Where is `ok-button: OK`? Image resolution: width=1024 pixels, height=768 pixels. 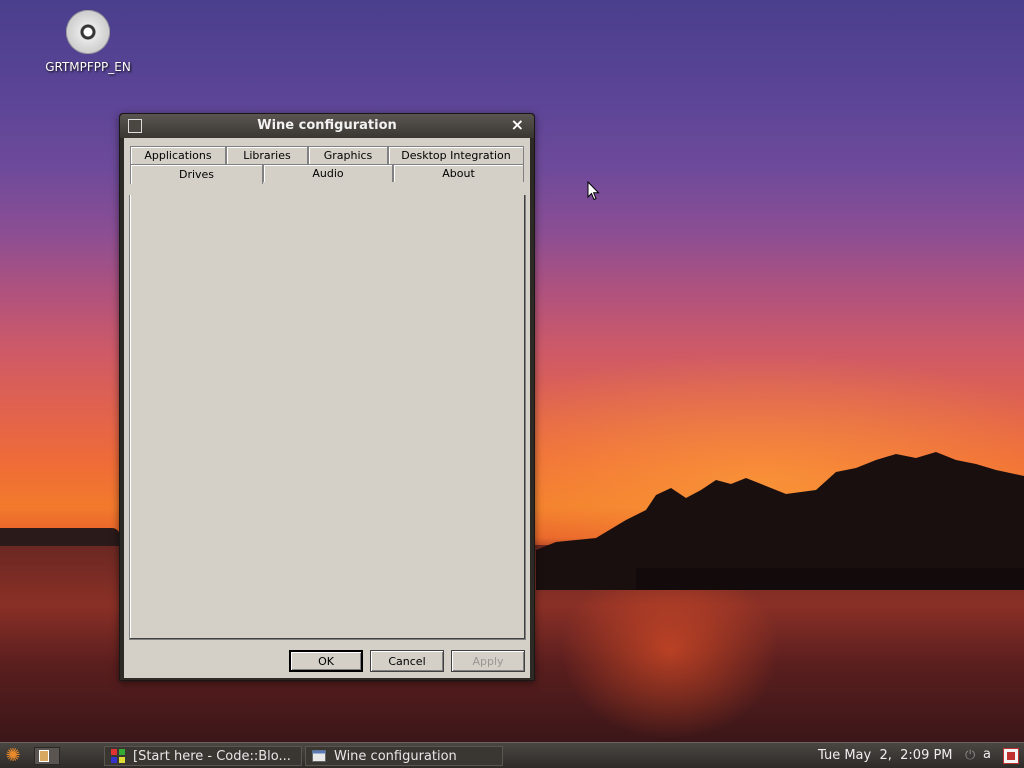 ok-button: OK is located at coordinates (326, 661).